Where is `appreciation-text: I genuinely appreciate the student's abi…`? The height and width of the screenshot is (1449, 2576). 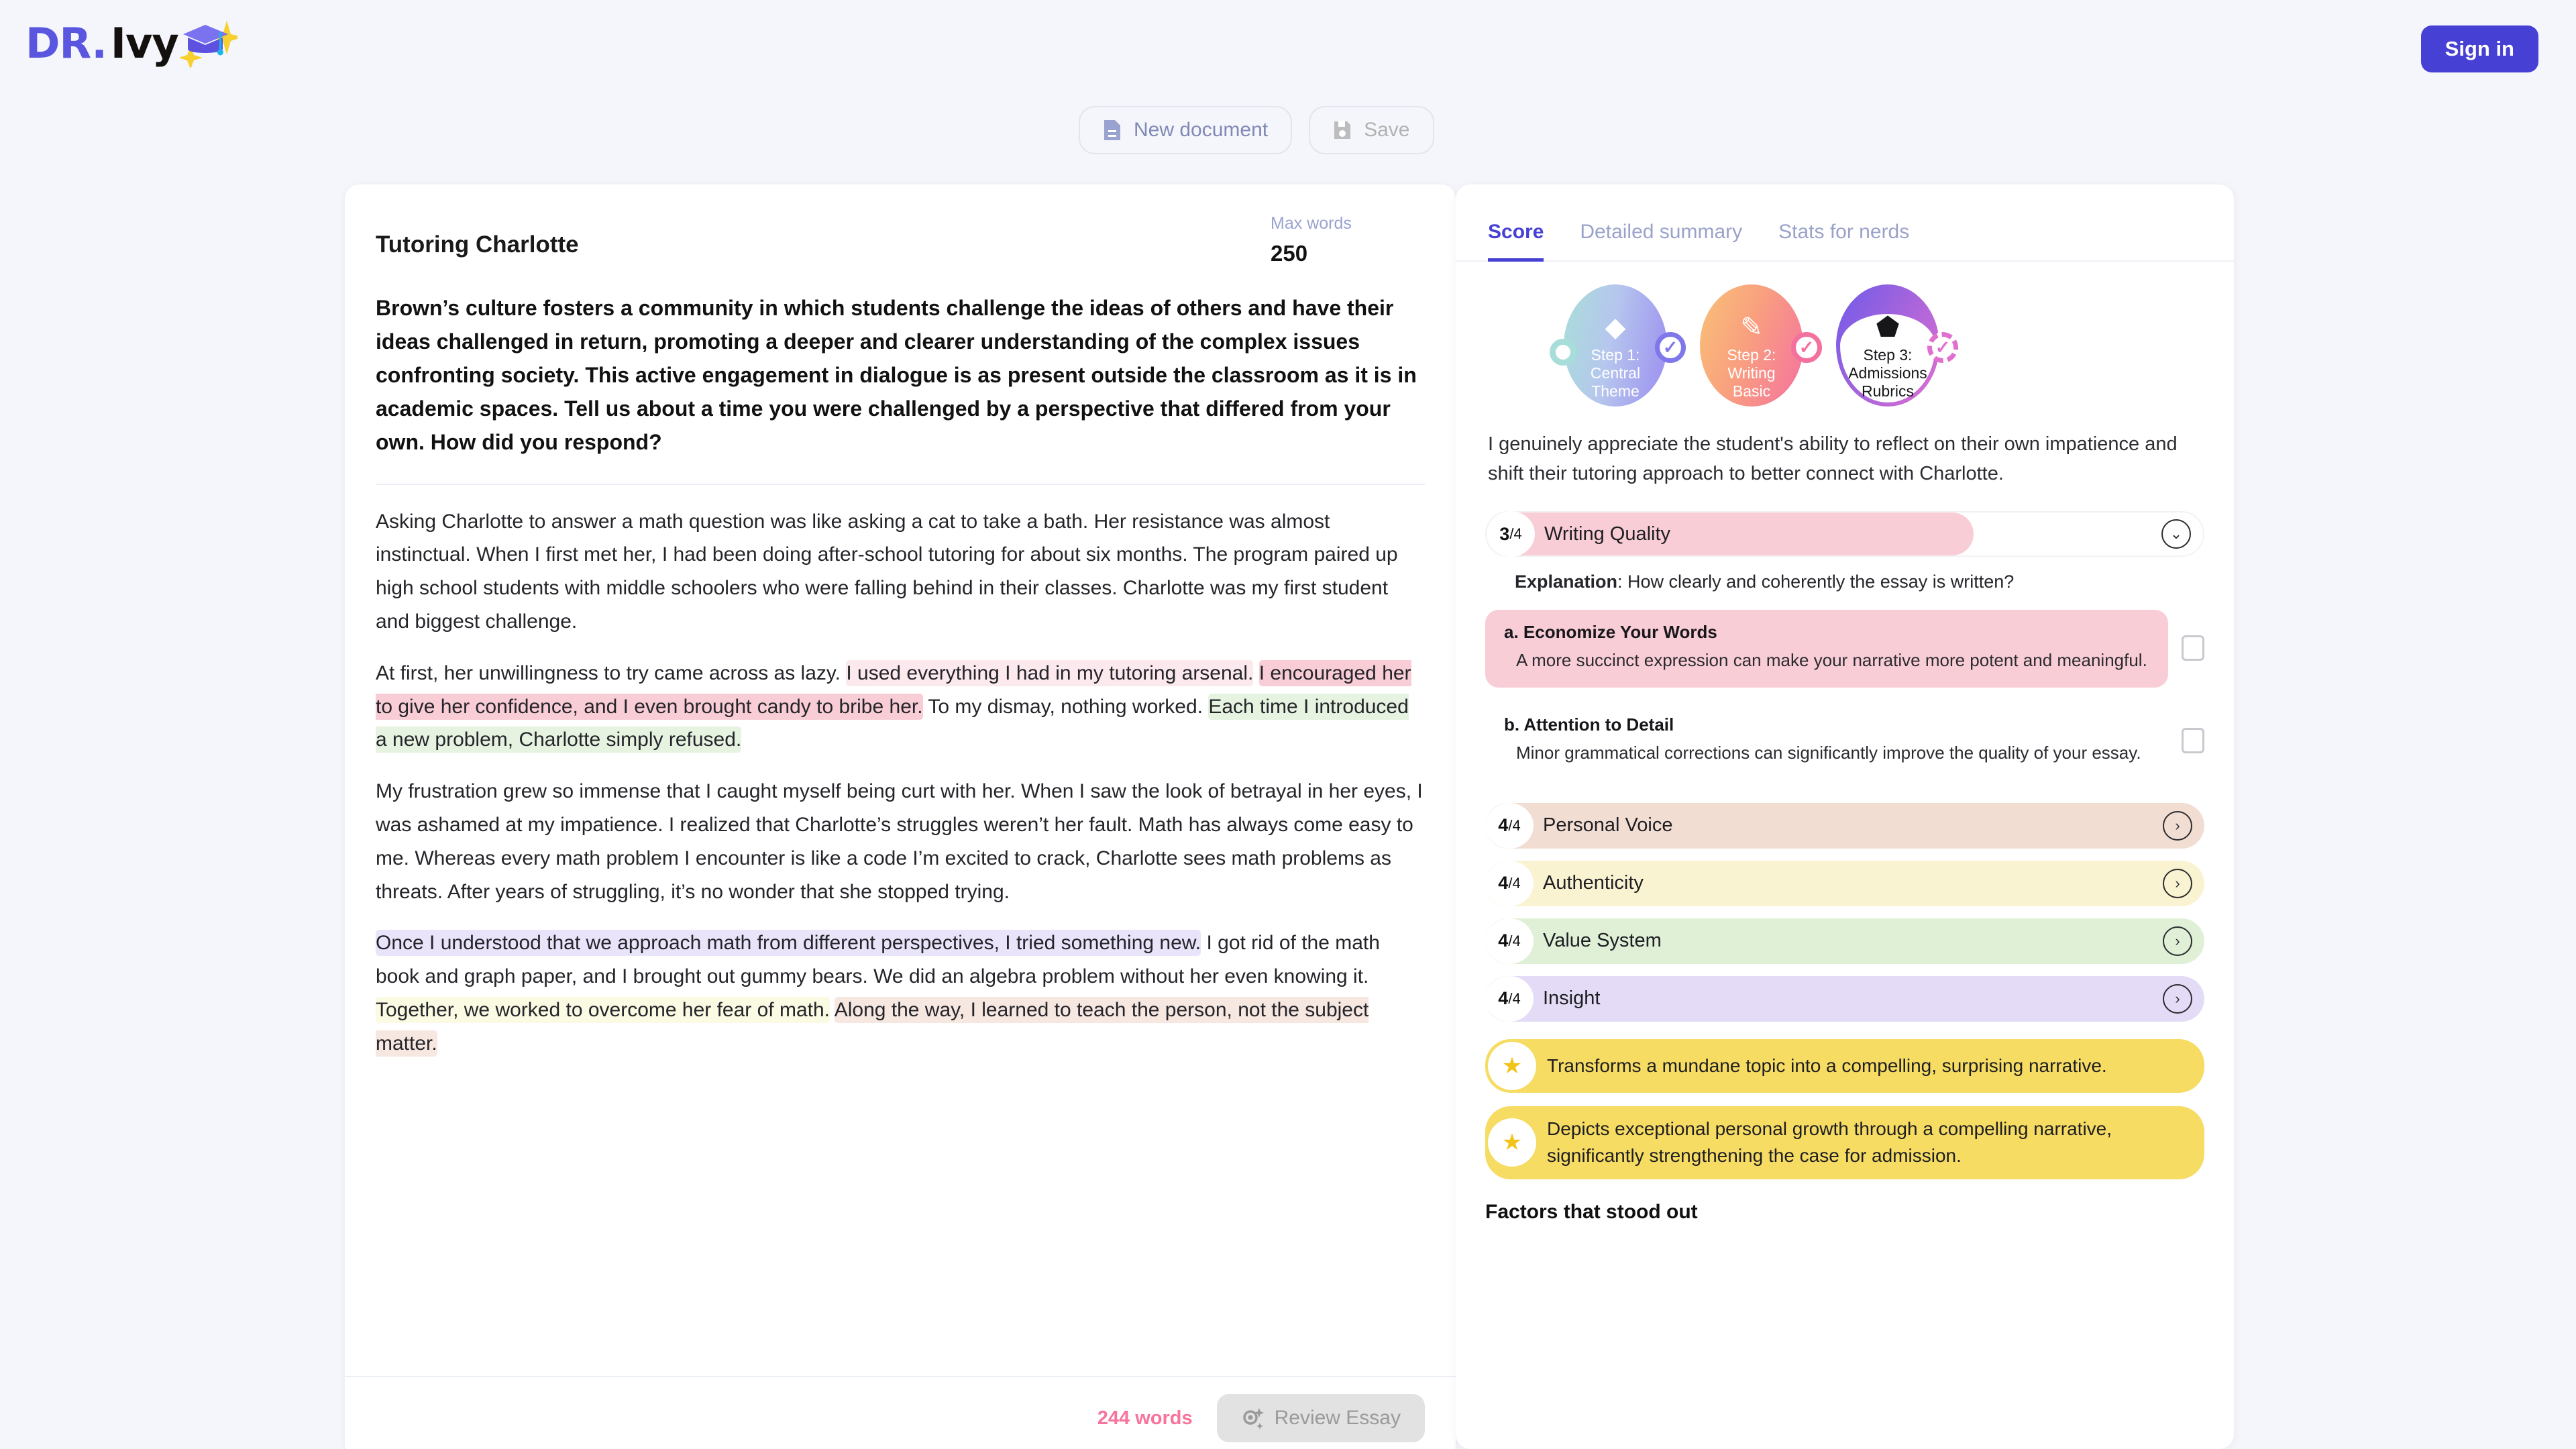
appreciation-text: I genuinely appreciate the student's abi… is located at coordinates (1833, 459).